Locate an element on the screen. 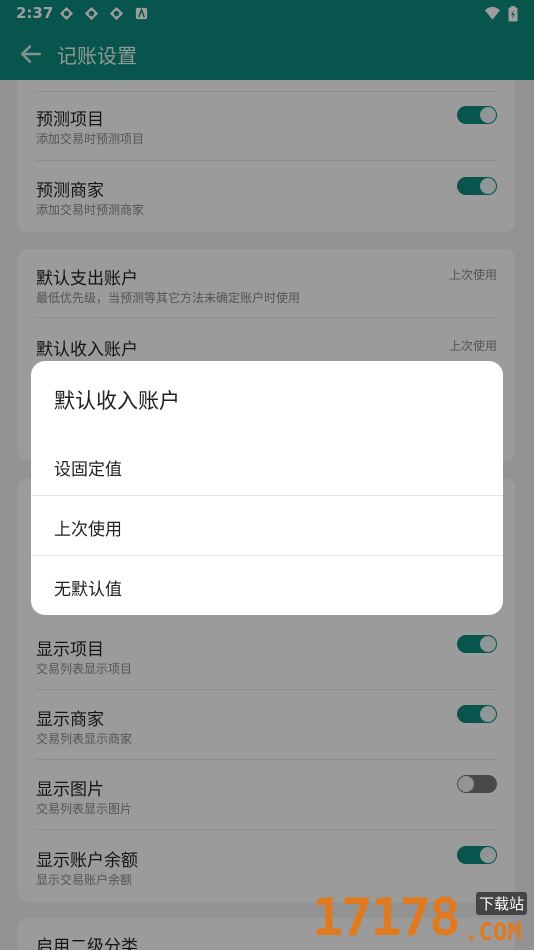  watermark-domain: .COM is located at coordinates (493, 932).